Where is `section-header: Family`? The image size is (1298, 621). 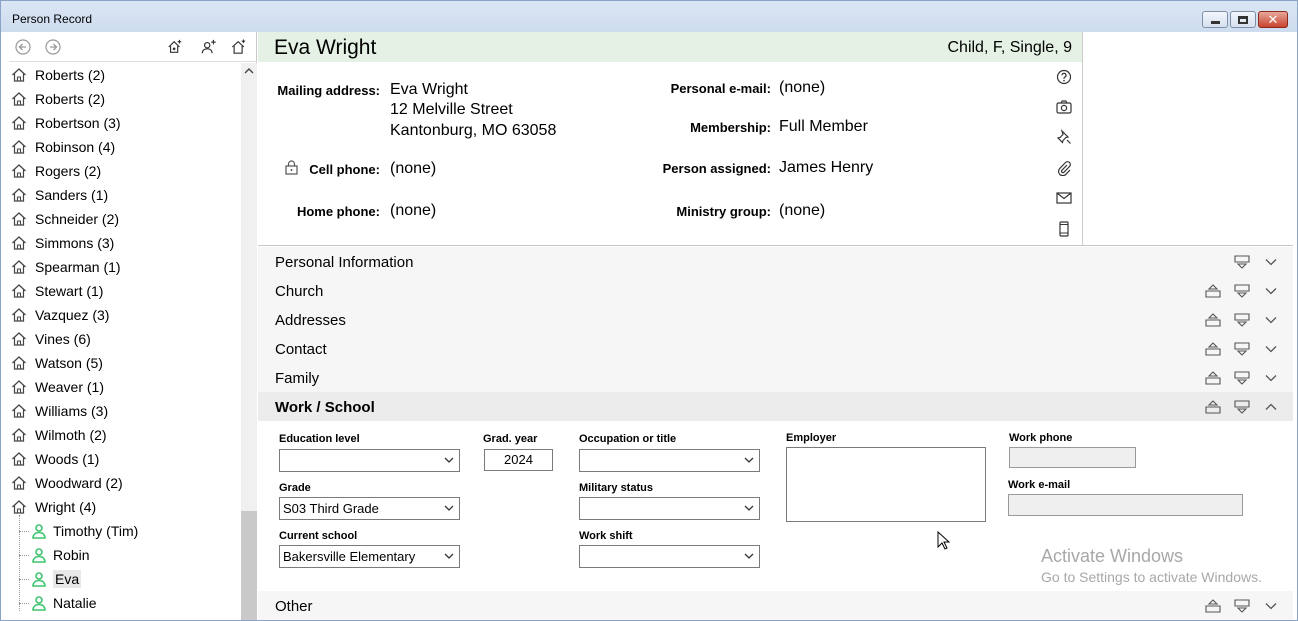 section-header: Family is located at coordinates (775, 377).